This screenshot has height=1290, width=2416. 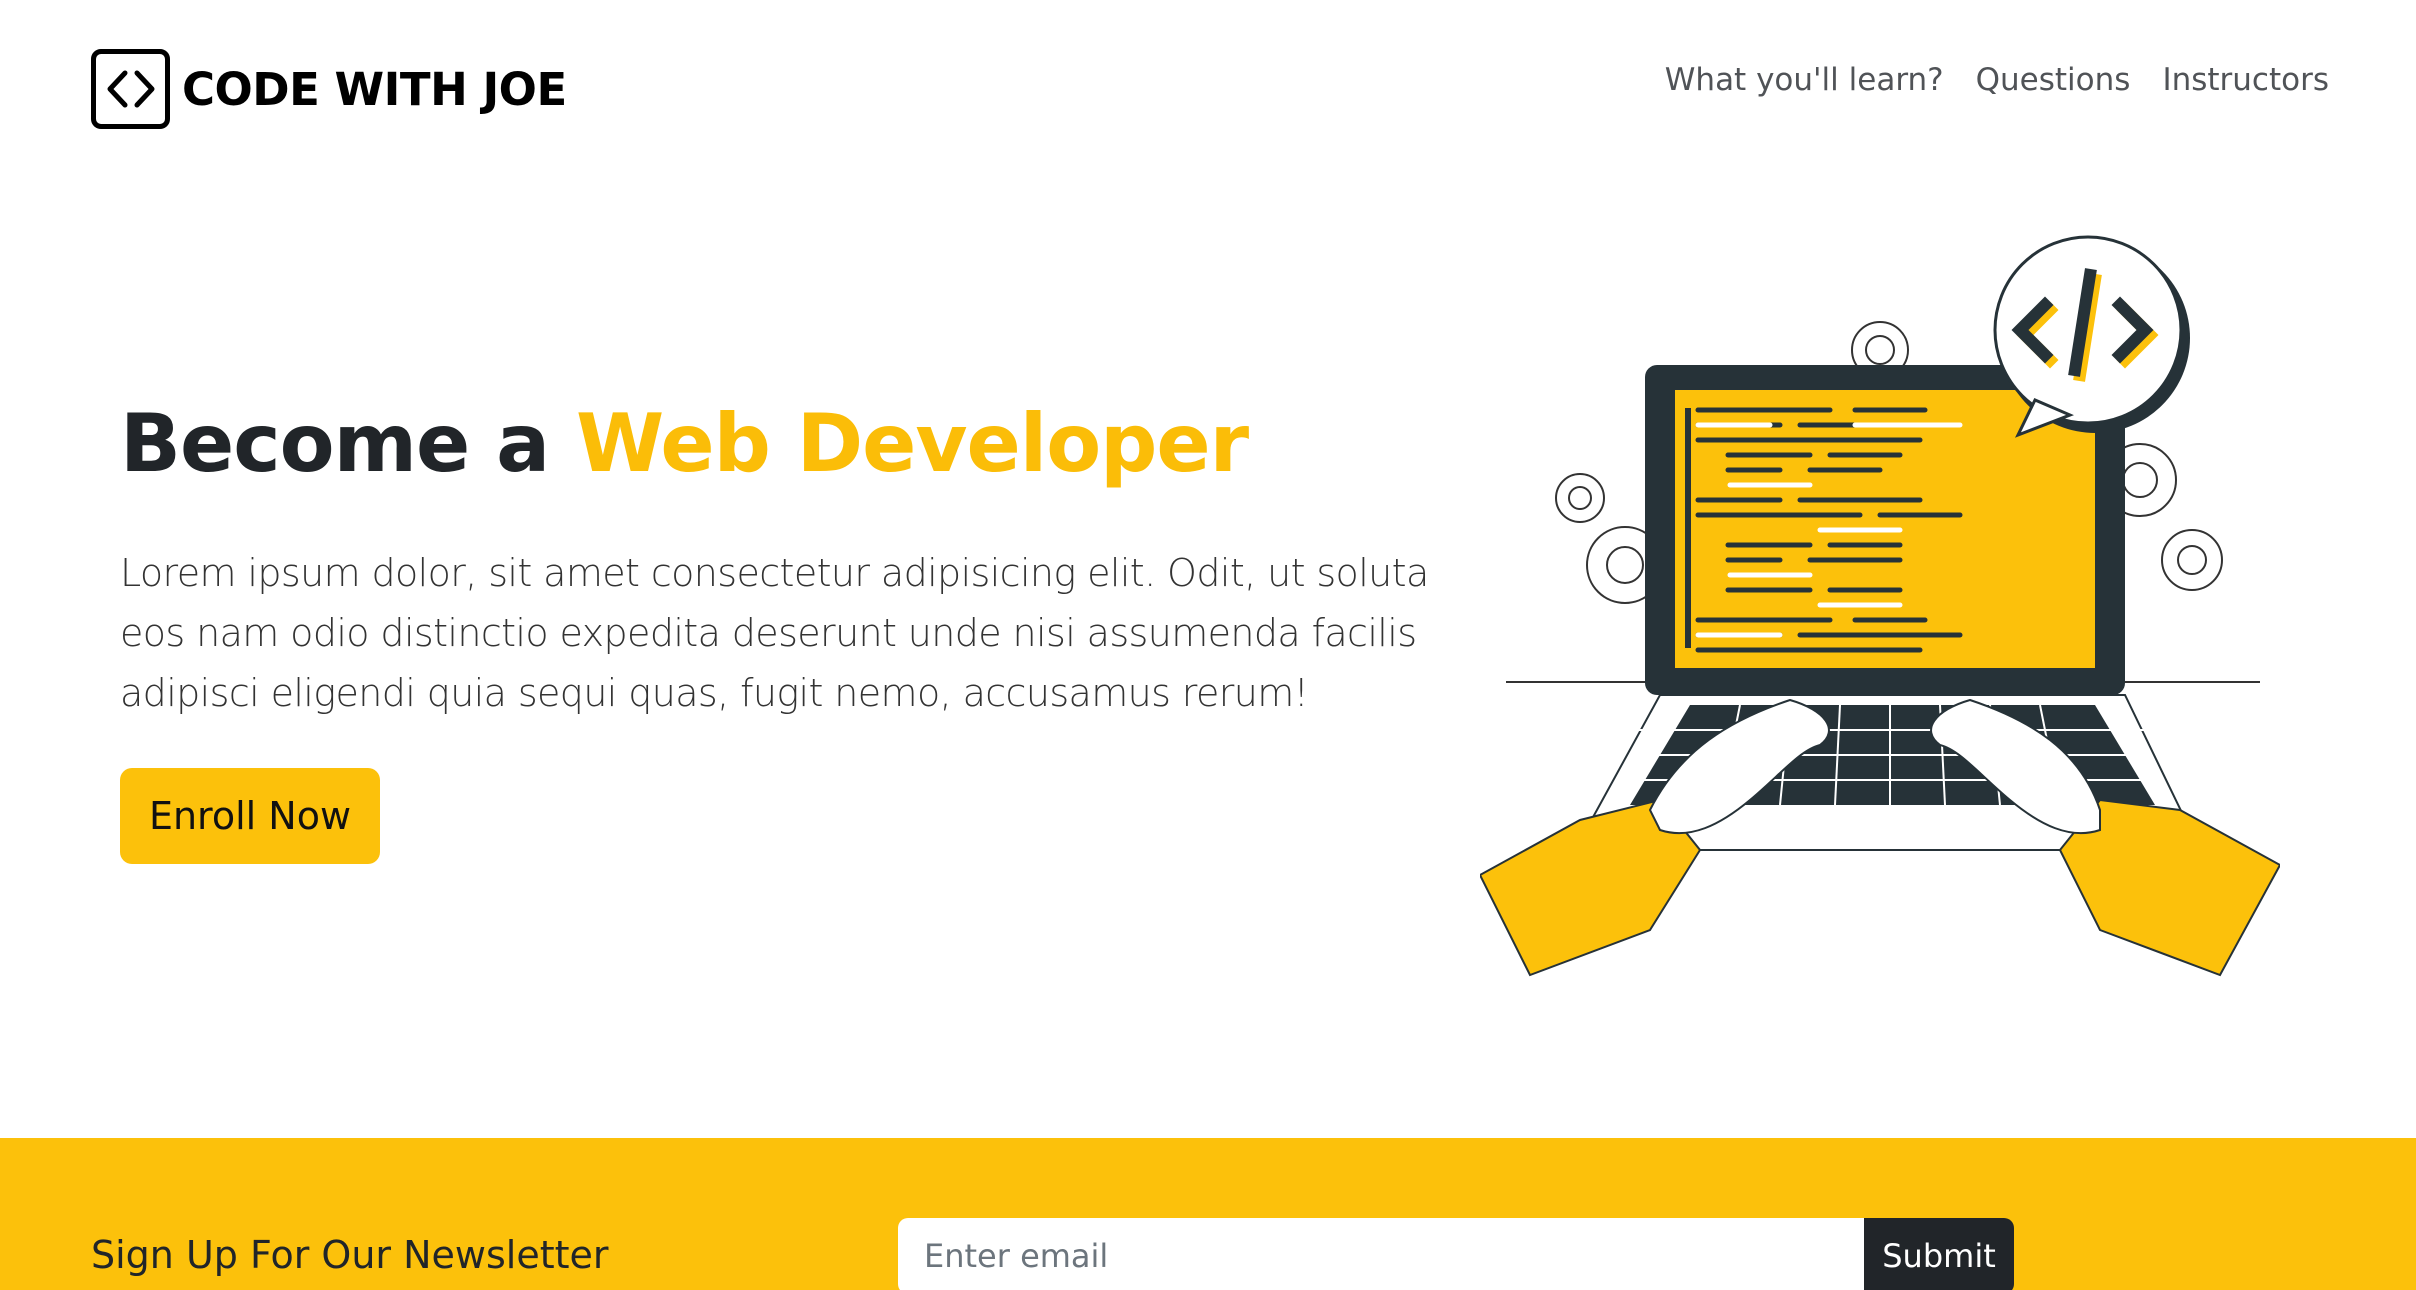 I want to click on main-nav: What you'll learn? Questions Instructors, so click(x=1997, y=80).